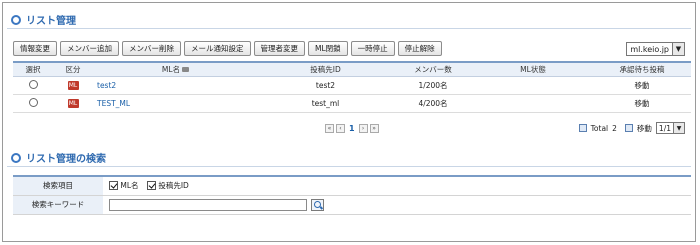 This screenshot has height=245, width=700. What do you see at coordinates (58, 205) in the screenshot?
I see `search-keyword-label: 検索キーワード` at bounding box center [58, 205].